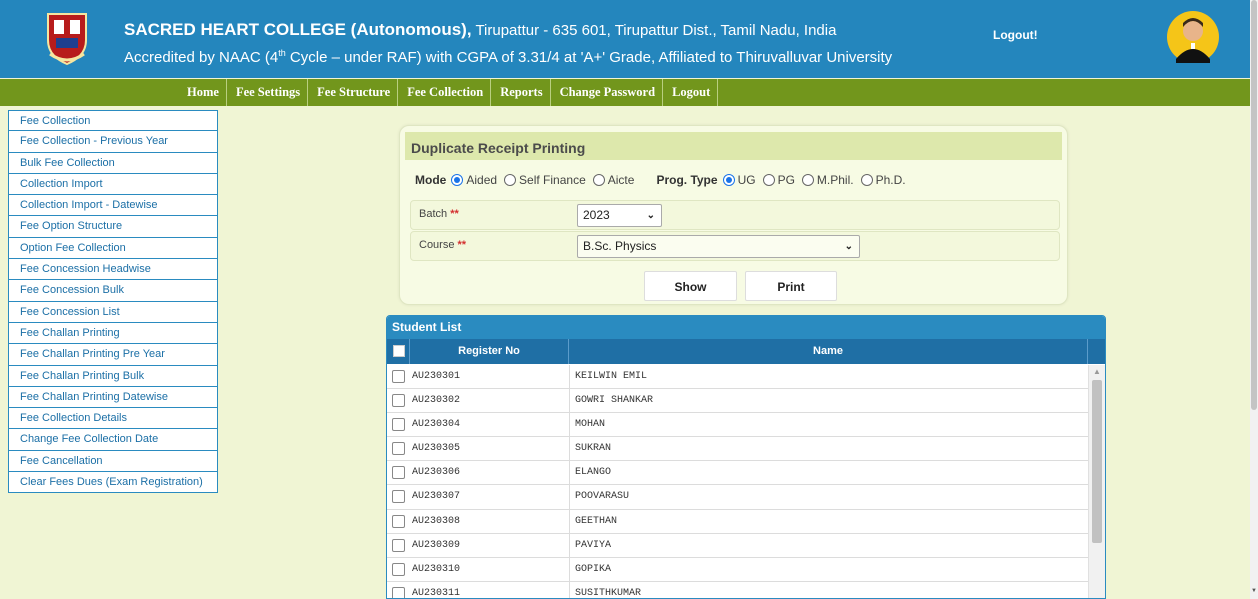 This screenshot has height=599, width=1258. What do you see at coordinates (737, 449) in the screenshot?
I see `table-row: AU230305 SUKRAN` at bounding box center [737, 449].